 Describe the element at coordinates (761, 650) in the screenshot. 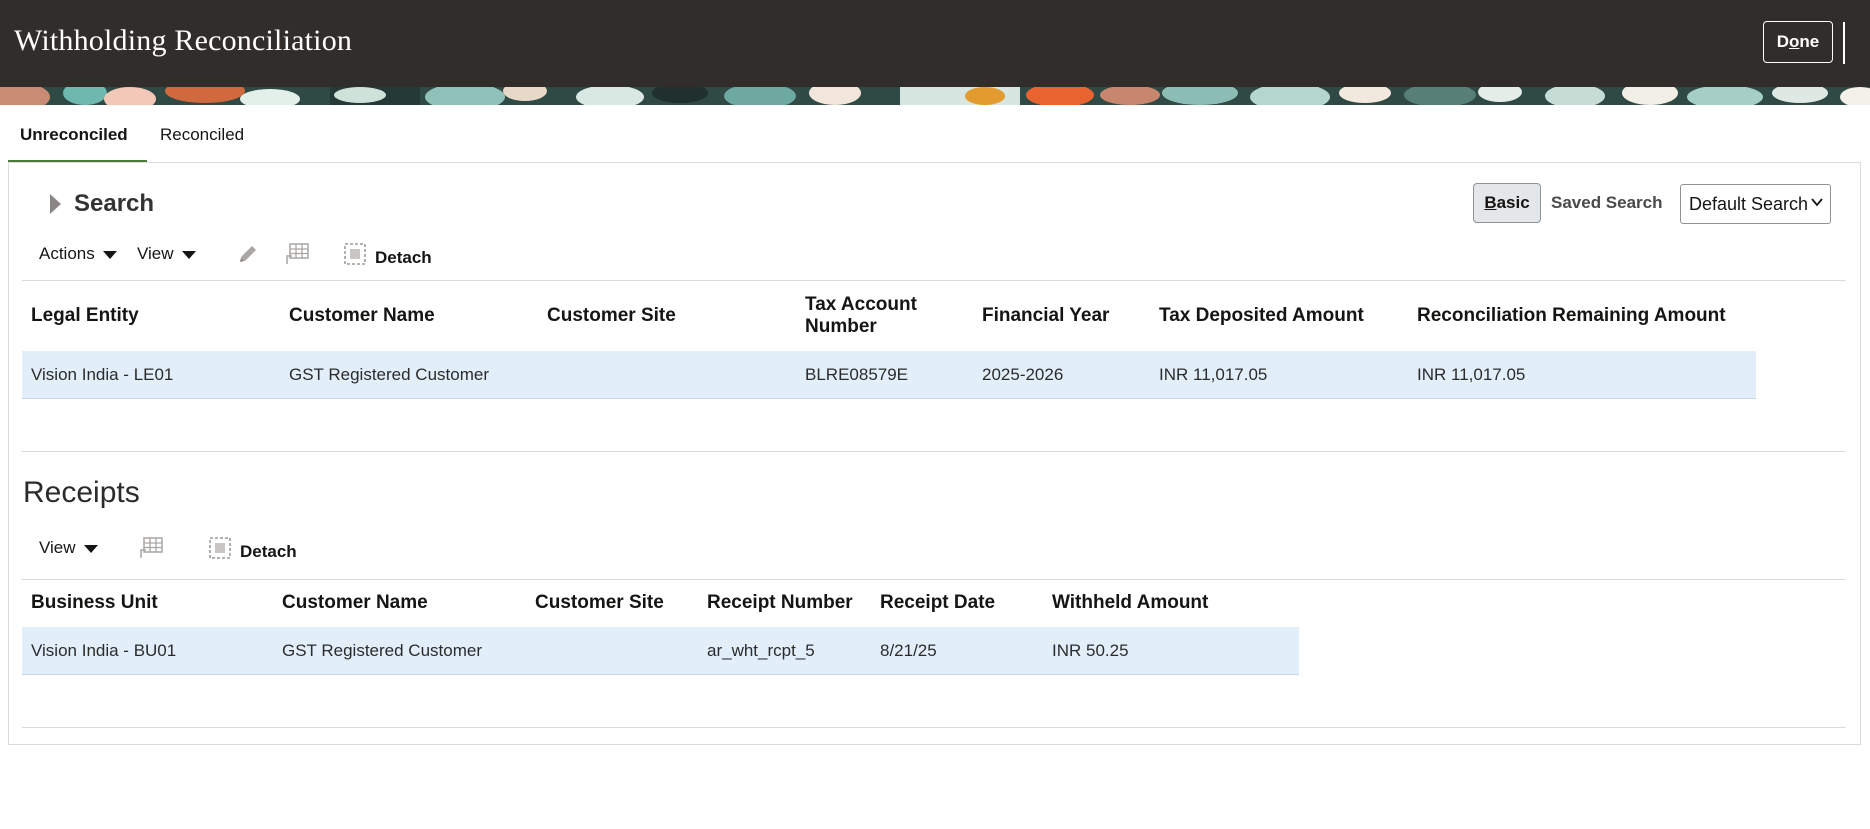

I see `cell-receipt-number: ar_wht_rcpt_5` at that location.